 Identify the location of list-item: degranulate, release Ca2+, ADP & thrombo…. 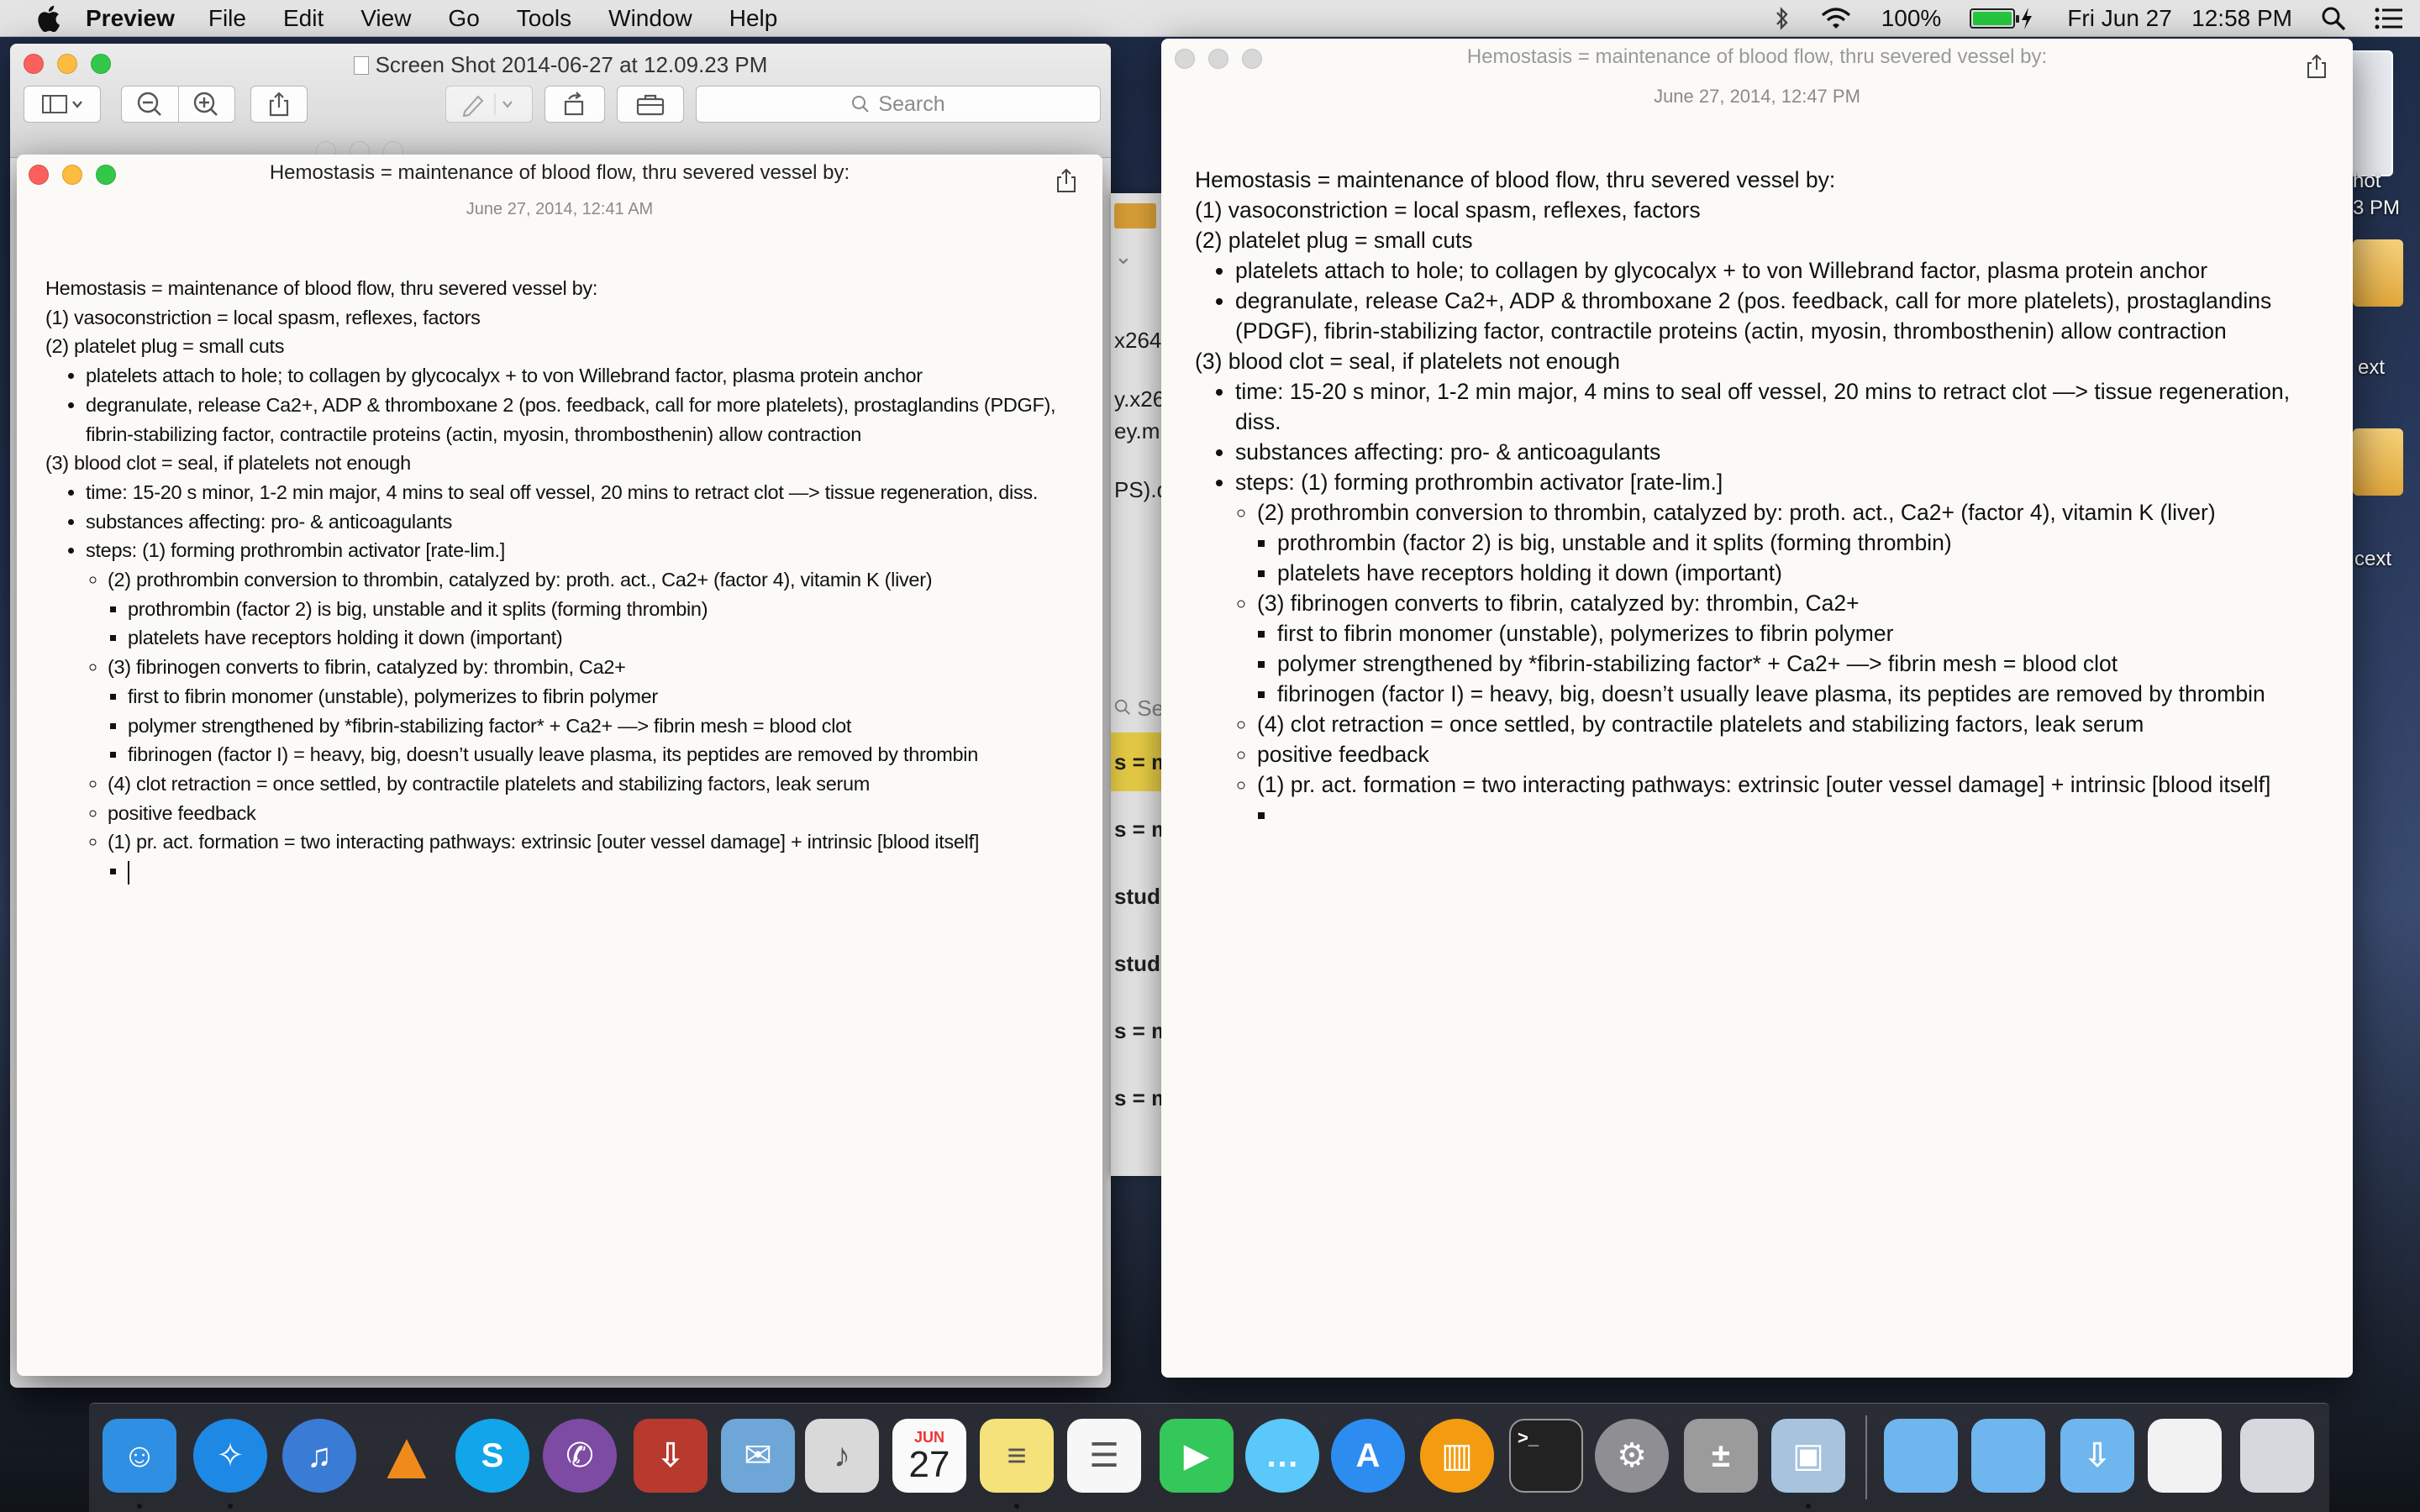
(1782, 316).